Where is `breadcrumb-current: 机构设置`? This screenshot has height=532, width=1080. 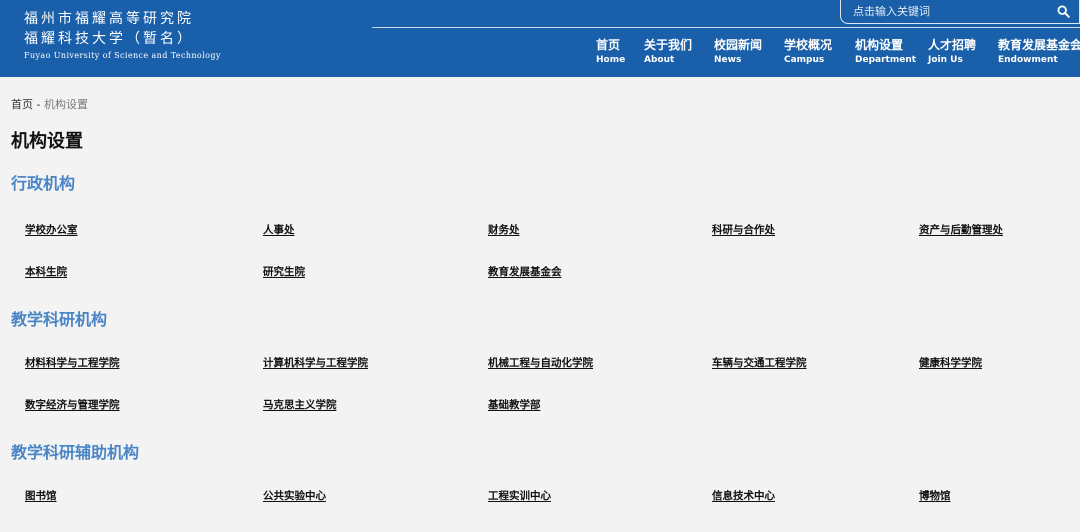
breadcrumb-current: 机构设置 is located at coordinates (65, 104).